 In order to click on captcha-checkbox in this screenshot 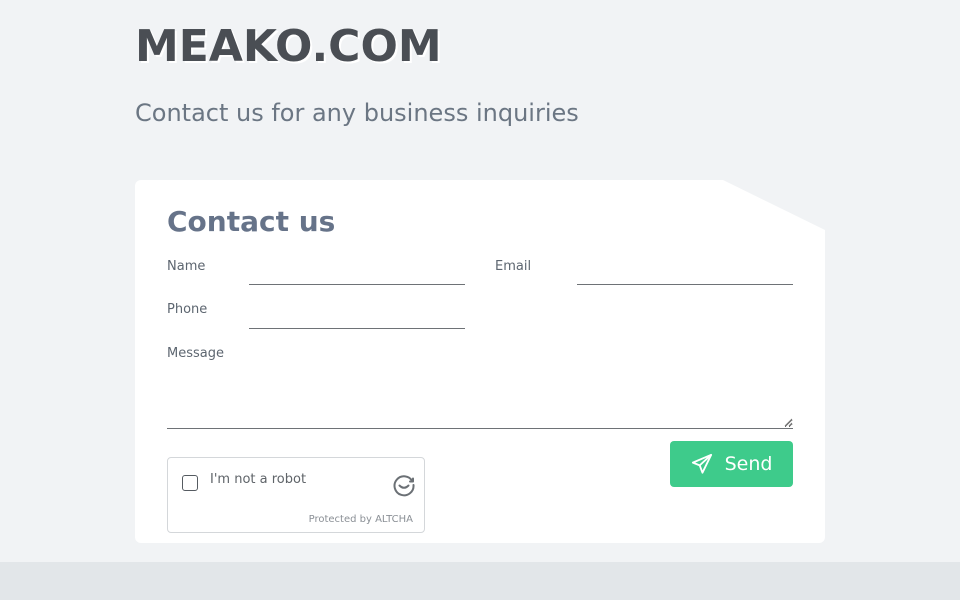, I will do `click(190, 483)`.